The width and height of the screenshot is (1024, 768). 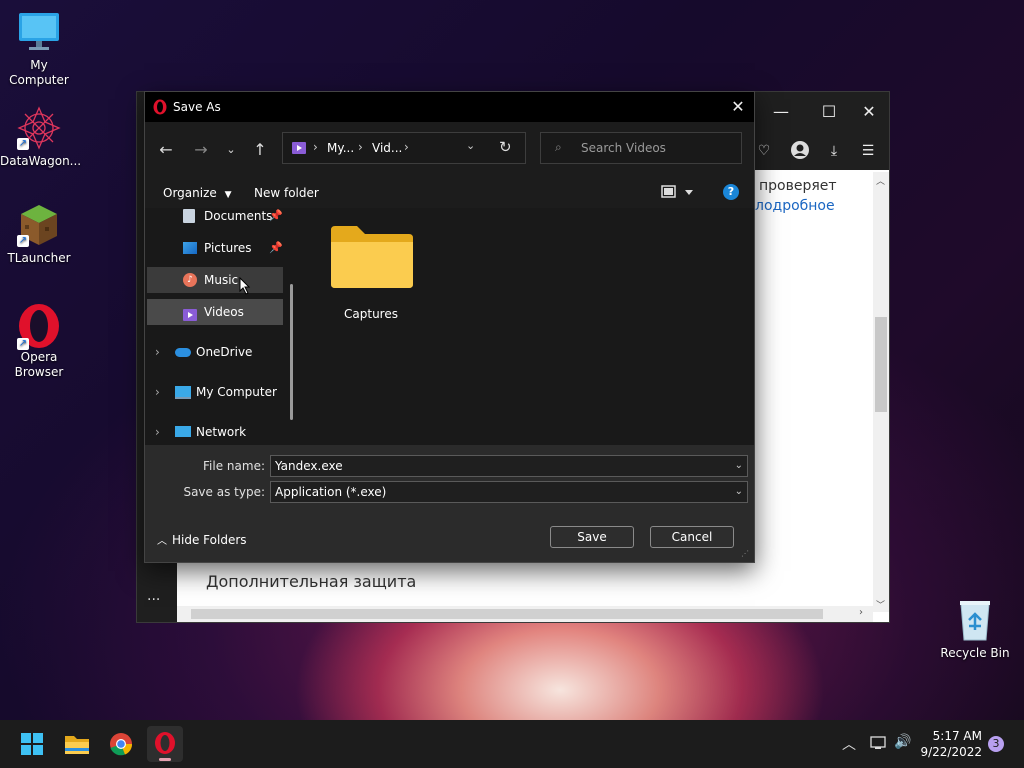 What do you see at coordinates (260, 150) in the screenshot?
I see `up-button: ↑` at bounding box center [260, 150].